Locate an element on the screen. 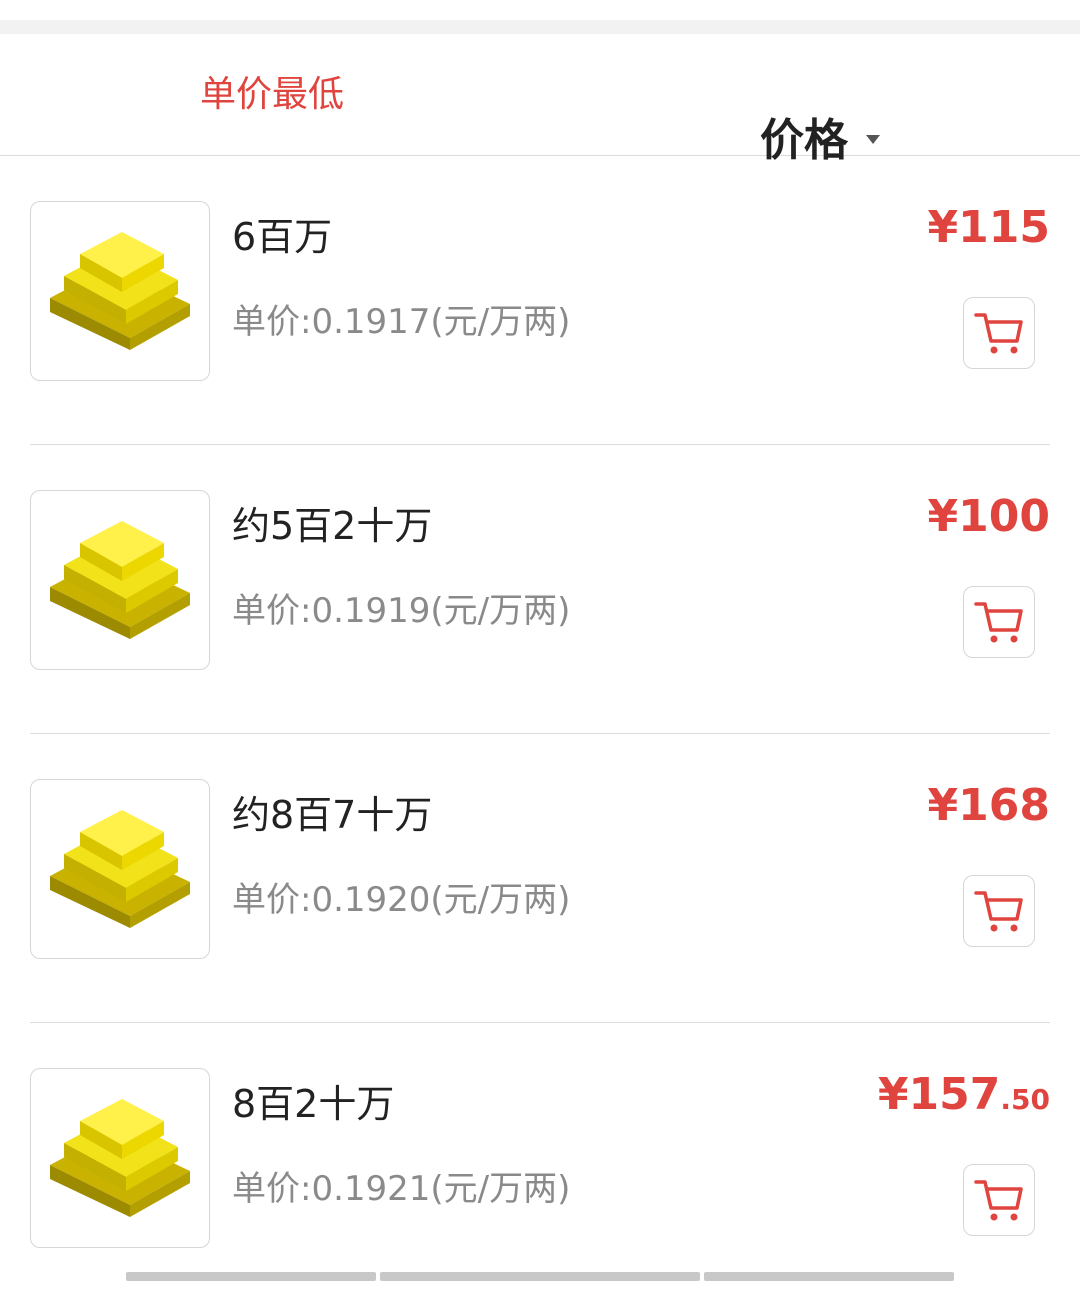 The image size is (1080, 1311). tab-label: 单价最低 is located at coordinates (272, 94).